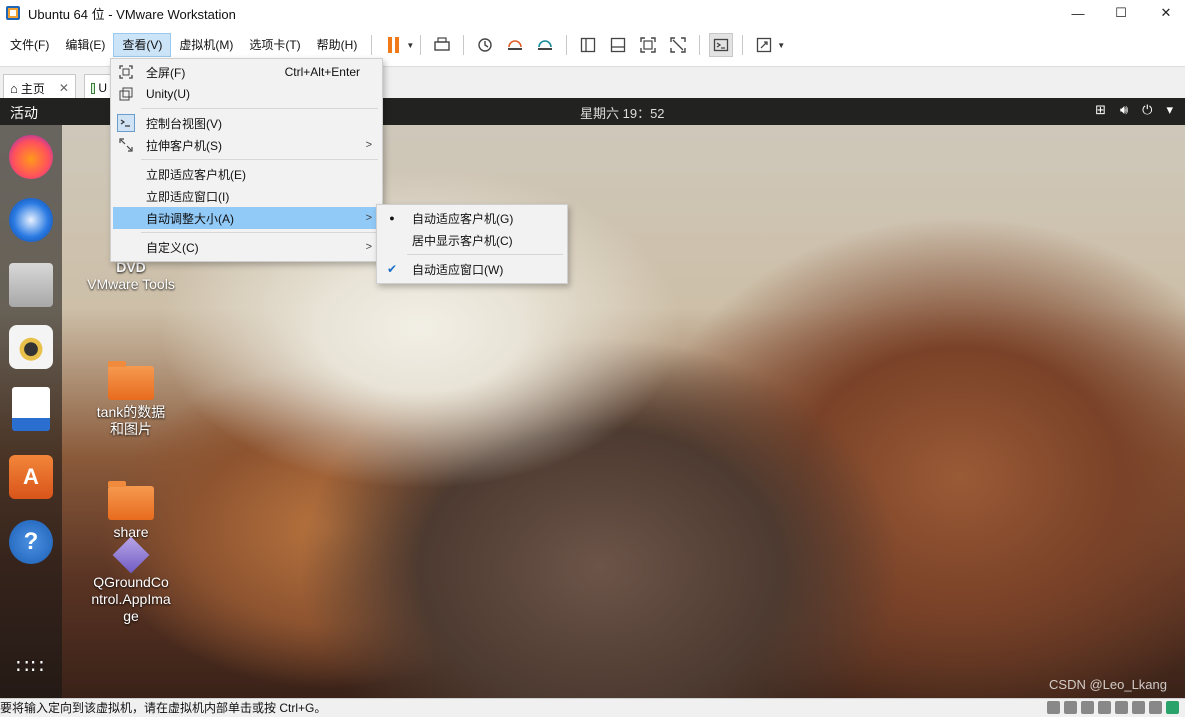  I want to click on library-icon, so click(588, 45).